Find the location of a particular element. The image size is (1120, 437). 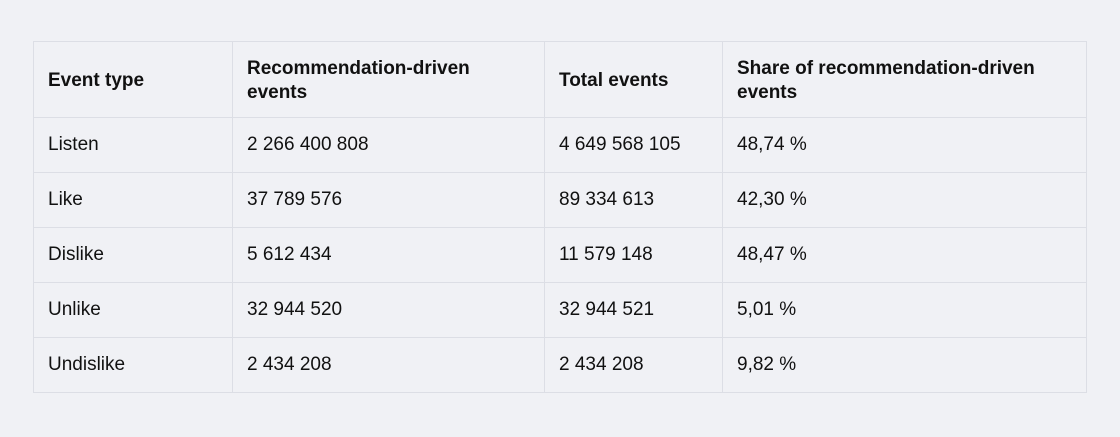

column-header-total-events: Total events is located at coordinates (633, 79).